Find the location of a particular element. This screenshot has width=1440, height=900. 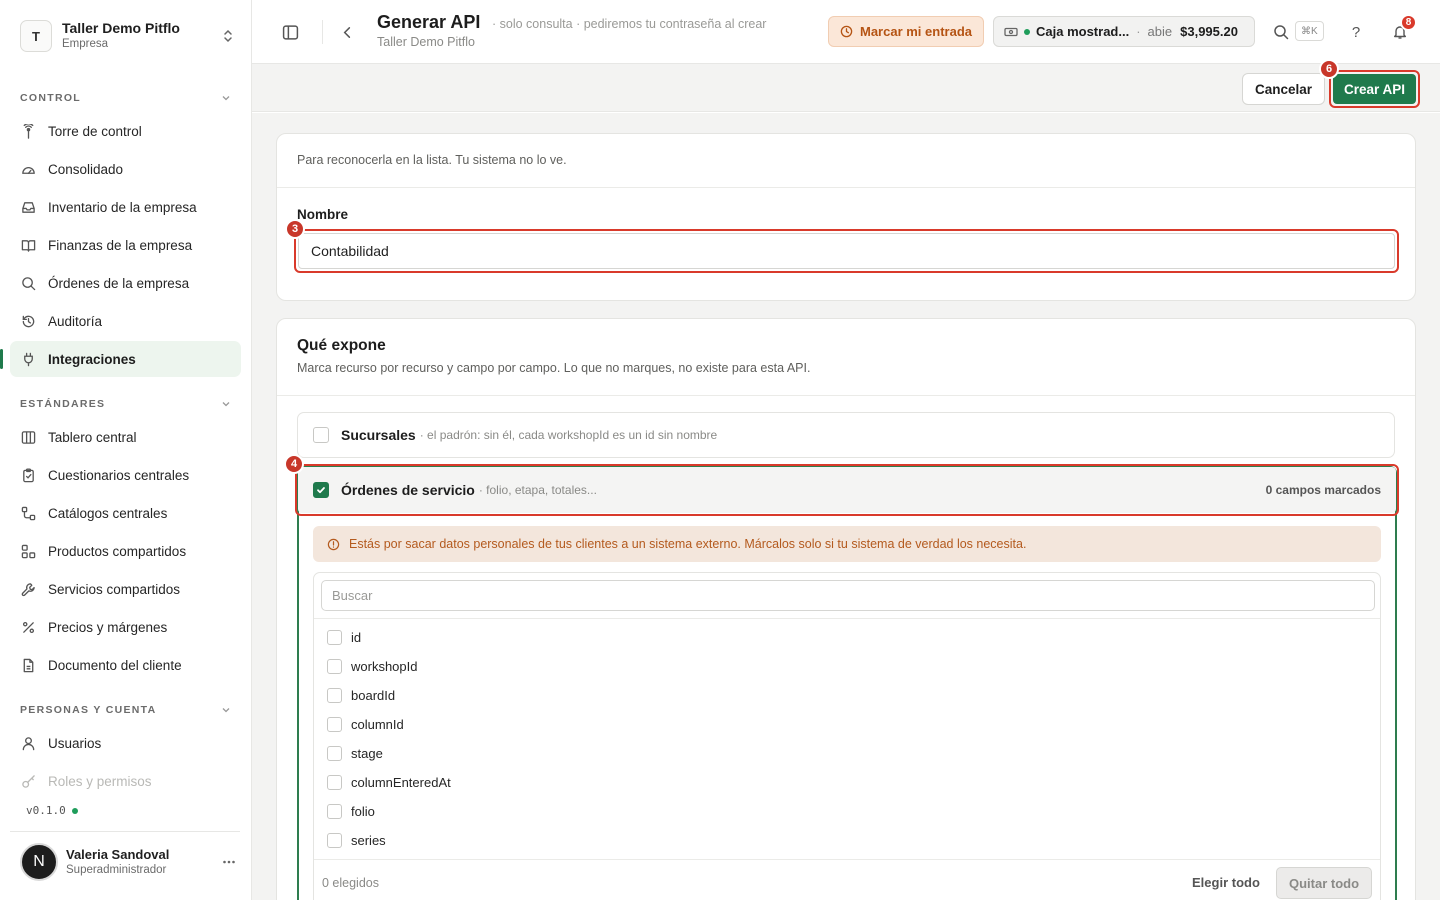

more-icon is located at coordinates (229, 862).